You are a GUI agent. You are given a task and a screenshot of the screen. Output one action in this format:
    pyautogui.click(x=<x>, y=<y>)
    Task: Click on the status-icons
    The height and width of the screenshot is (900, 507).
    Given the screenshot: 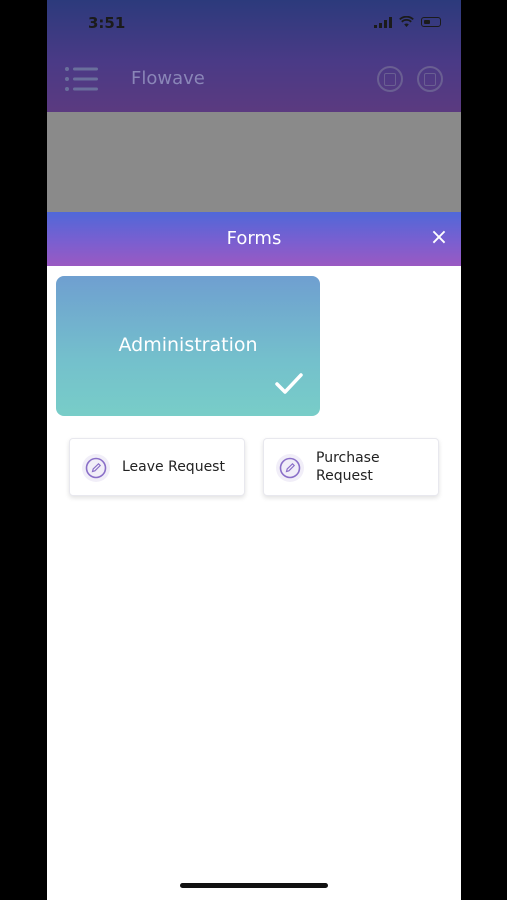 What is the action you would take?
    pyautogui.click(x=407, y=22)
    